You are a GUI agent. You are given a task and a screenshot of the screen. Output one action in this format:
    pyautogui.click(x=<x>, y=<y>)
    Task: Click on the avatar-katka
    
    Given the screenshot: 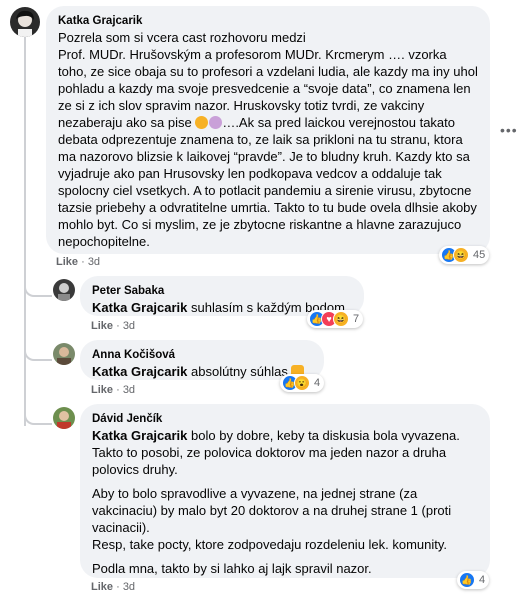 What is the action you would take?
    pyautogui.click(x=25, y=22)
    